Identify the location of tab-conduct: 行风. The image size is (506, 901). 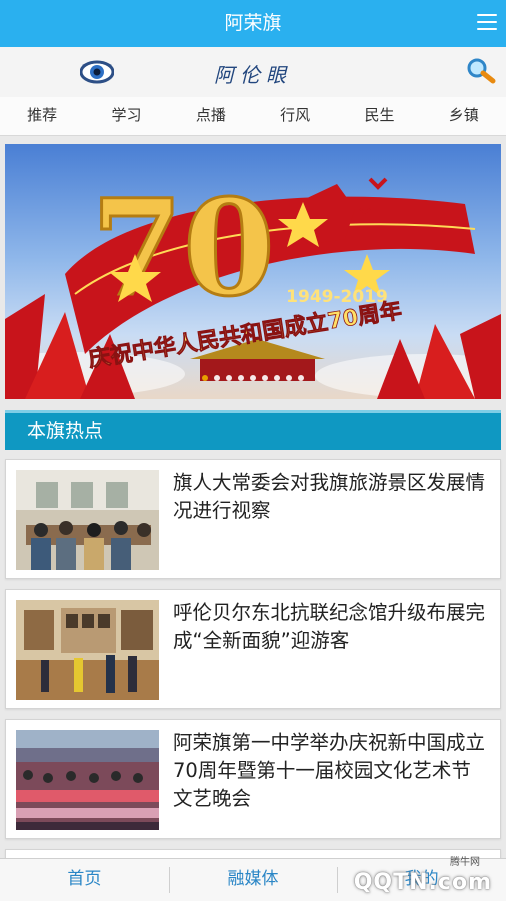
(295, 116).